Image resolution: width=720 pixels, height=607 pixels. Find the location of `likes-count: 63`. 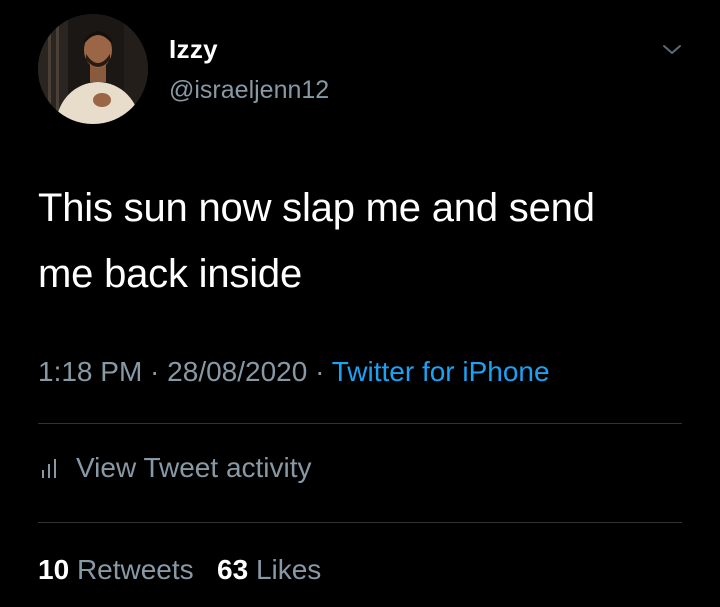

likes-count: 63 is located at coordinates (233, 569).